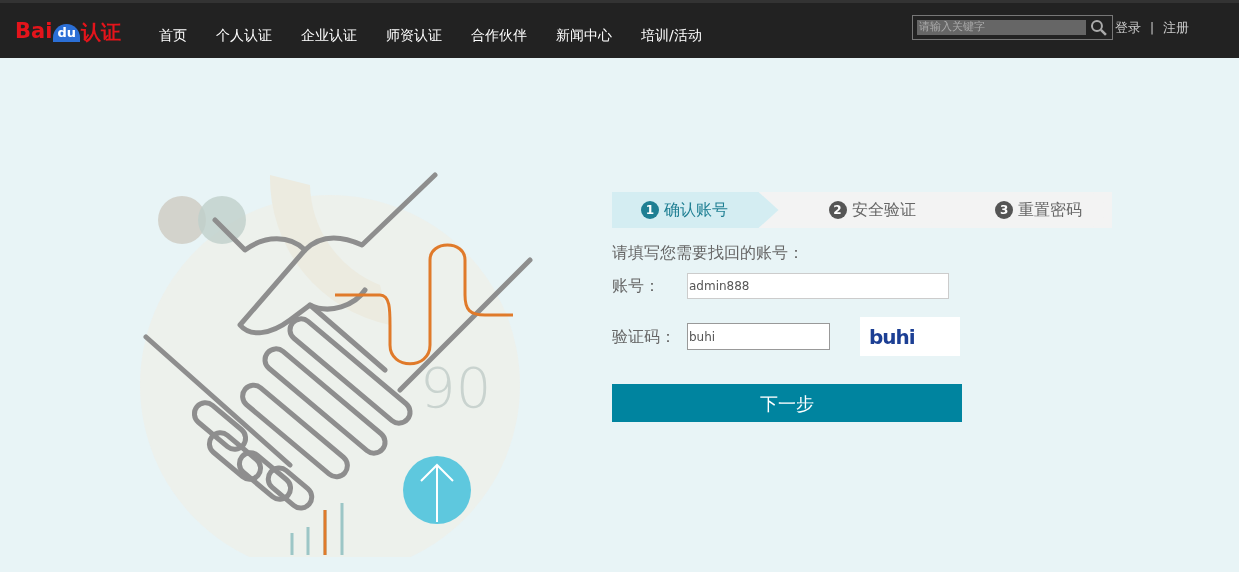 Image resolution: width=1239 pixels, height=572 pixels. What do you see at coordinates (1127, 27) in the screenshot?
I see `login-link: 登录` at bounding box center [1127, 27].